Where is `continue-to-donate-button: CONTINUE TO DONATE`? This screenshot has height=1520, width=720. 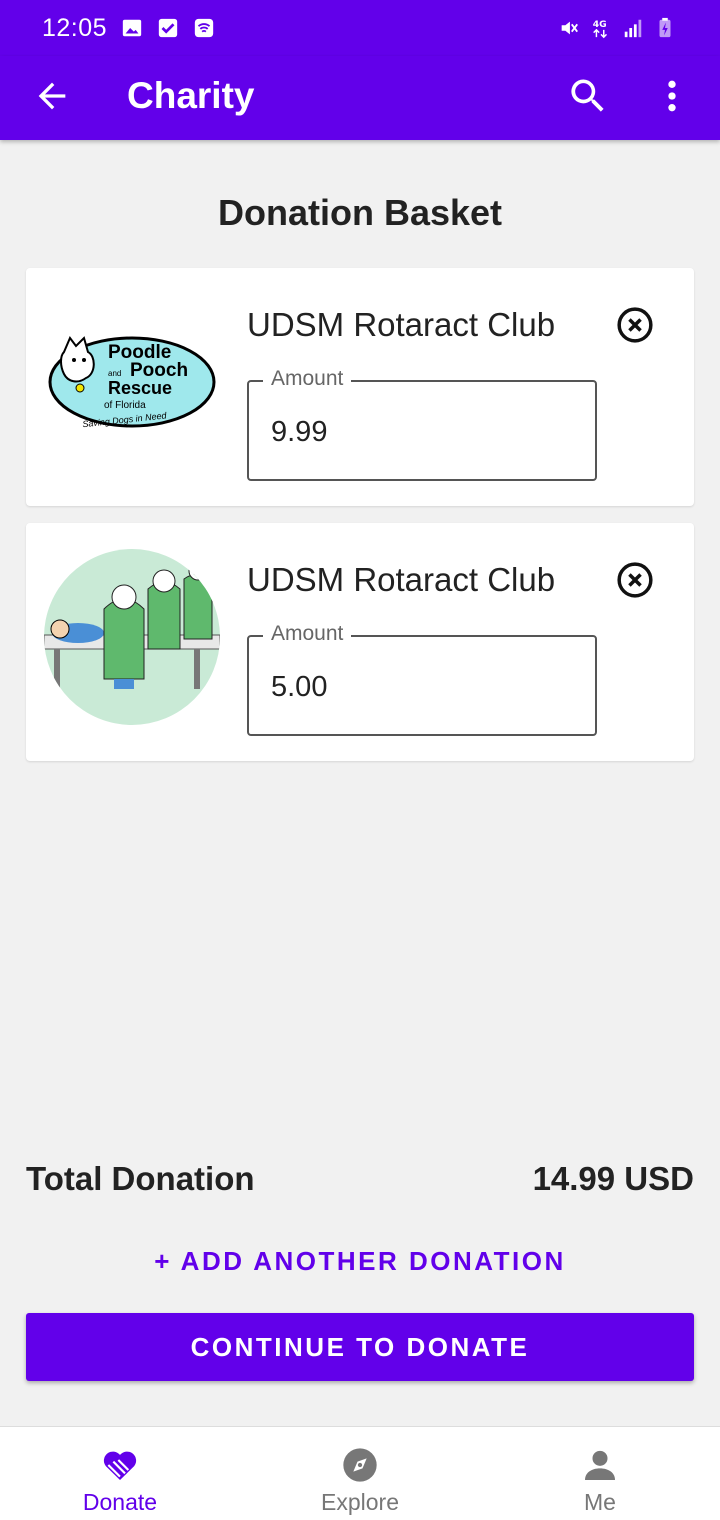 continue-to-donate-button: CONTINUE TO DONATE is located at coordinates (360, 1347).